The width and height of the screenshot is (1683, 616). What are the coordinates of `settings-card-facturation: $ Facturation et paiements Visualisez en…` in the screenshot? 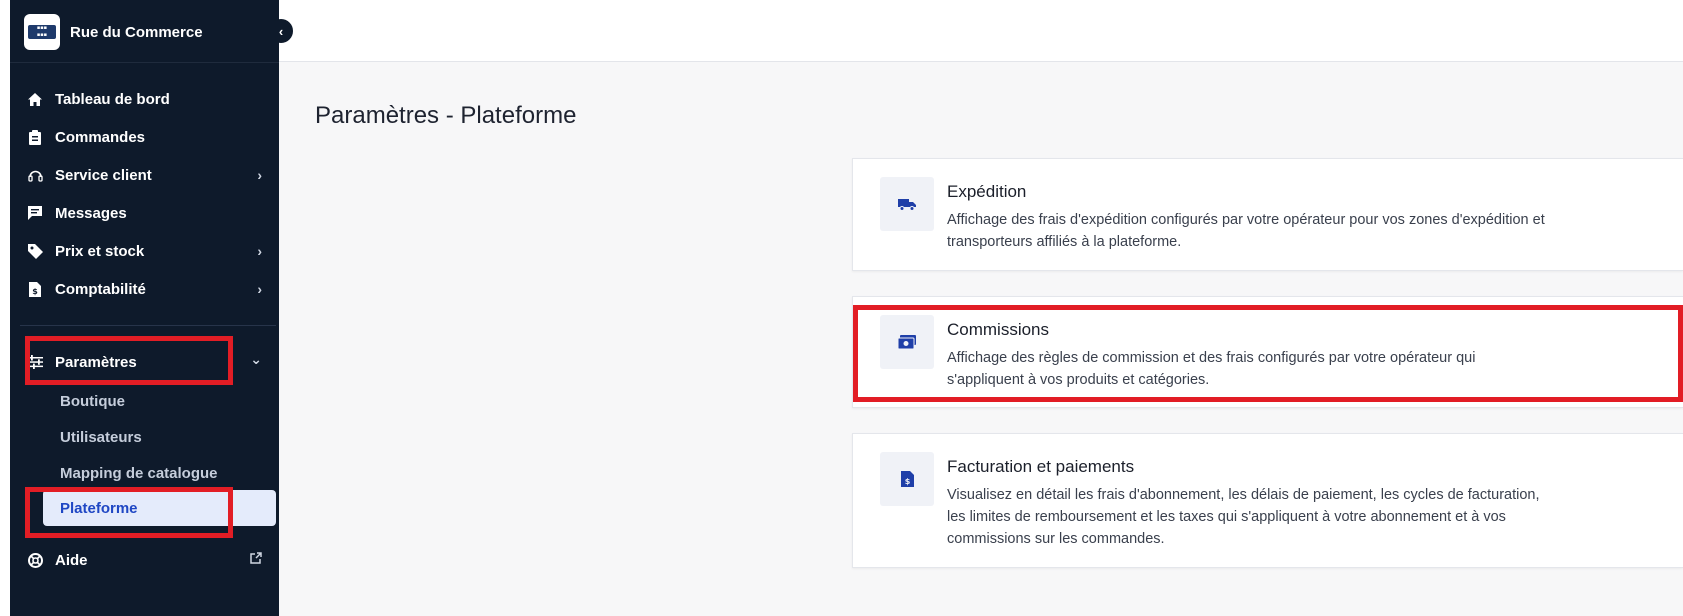 It's located at (1267, 500).